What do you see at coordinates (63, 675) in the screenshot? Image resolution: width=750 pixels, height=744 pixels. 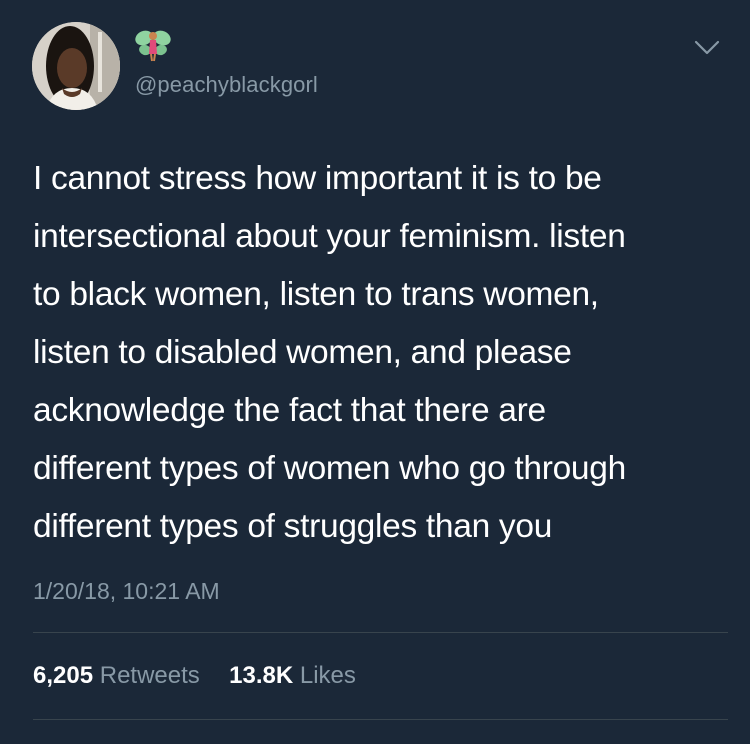 I see `retweets-count: 6,205` at bounding box center [63, 675].